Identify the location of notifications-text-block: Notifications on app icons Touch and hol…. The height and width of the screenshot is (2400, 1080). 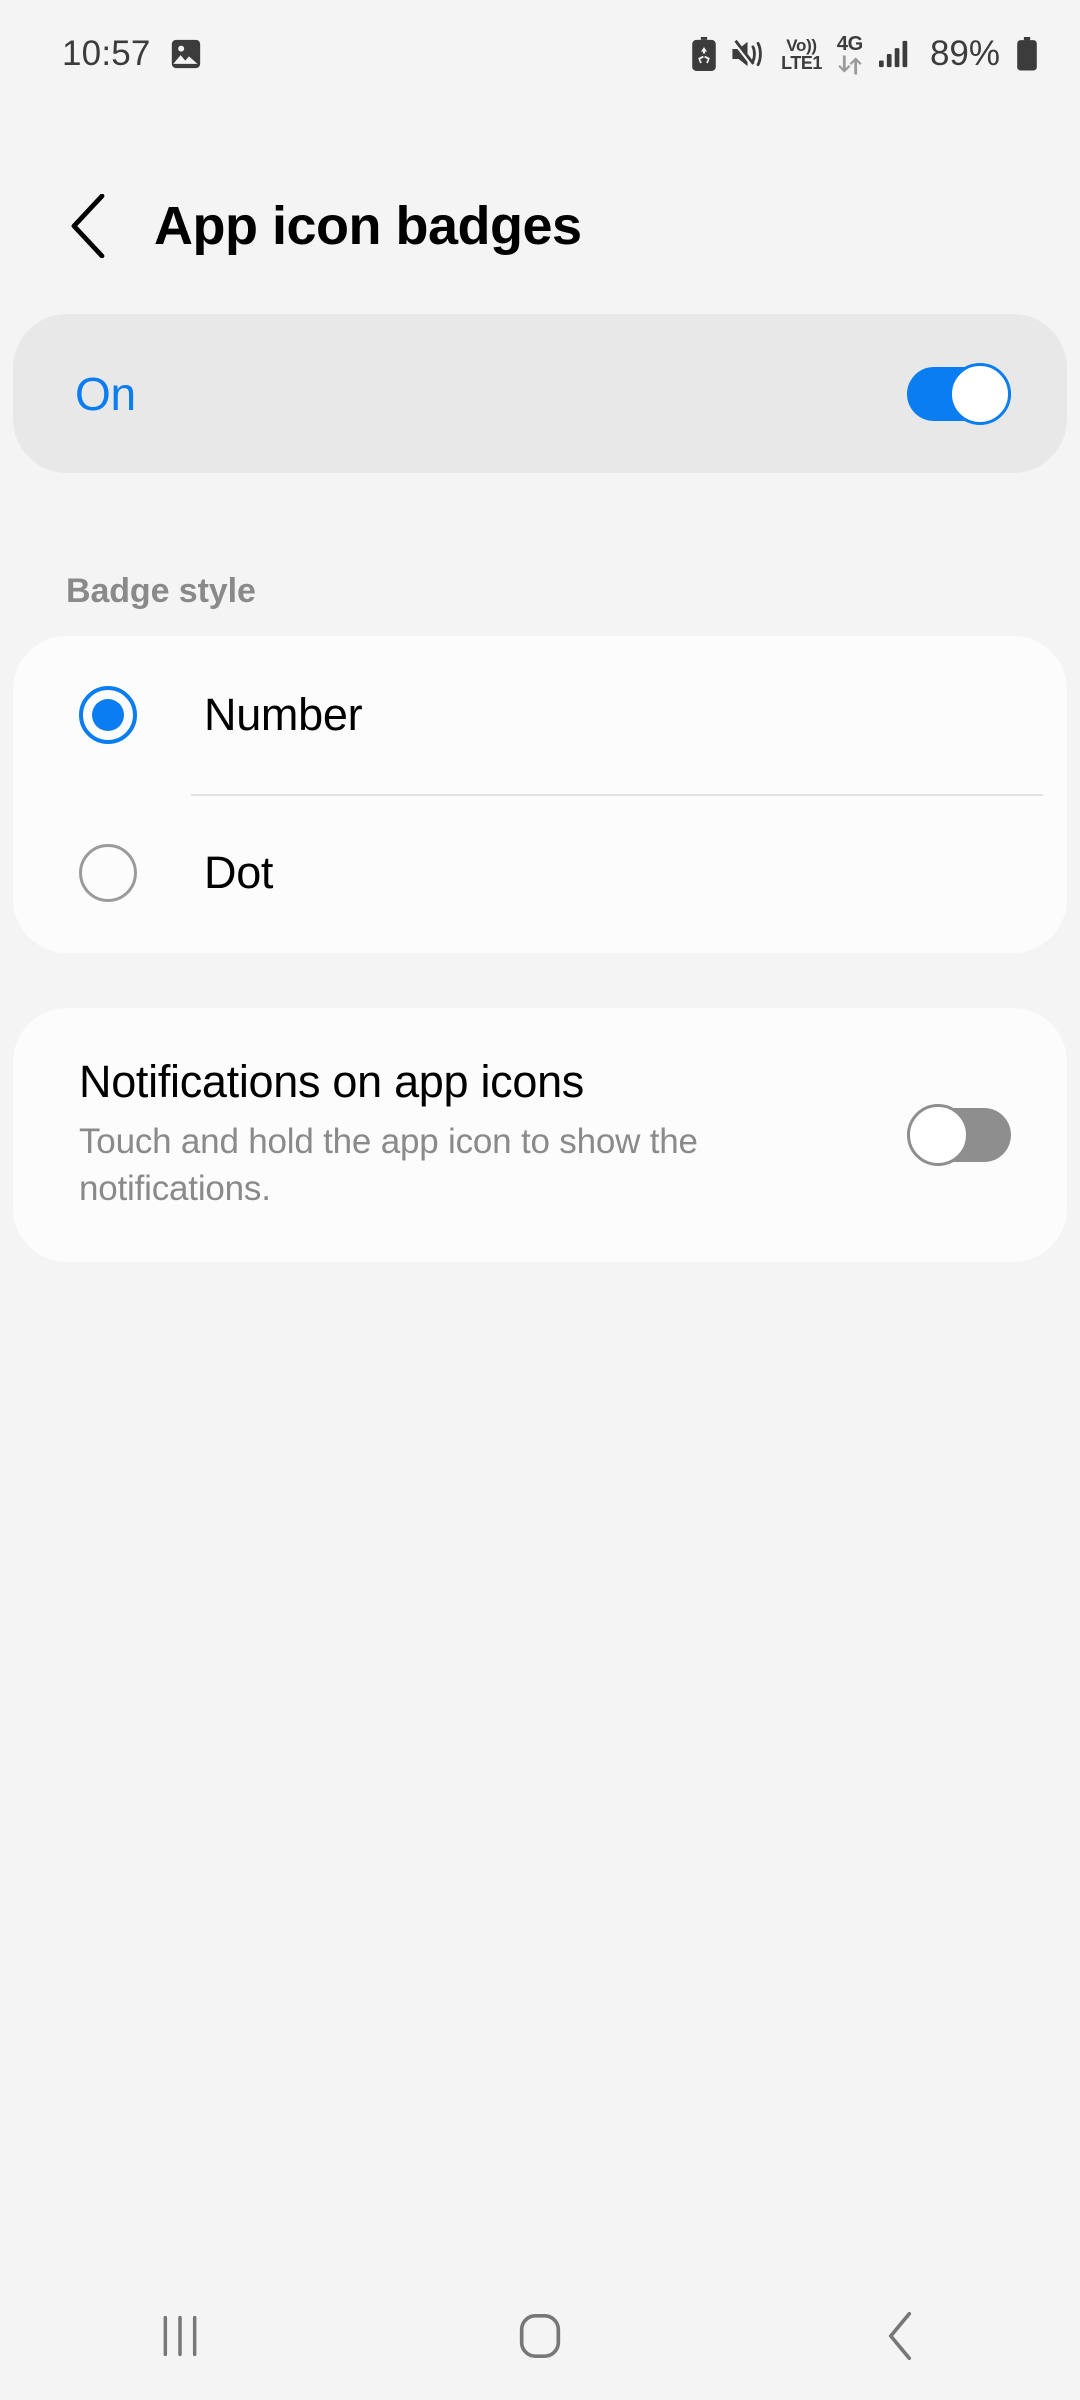
(439, 1135).